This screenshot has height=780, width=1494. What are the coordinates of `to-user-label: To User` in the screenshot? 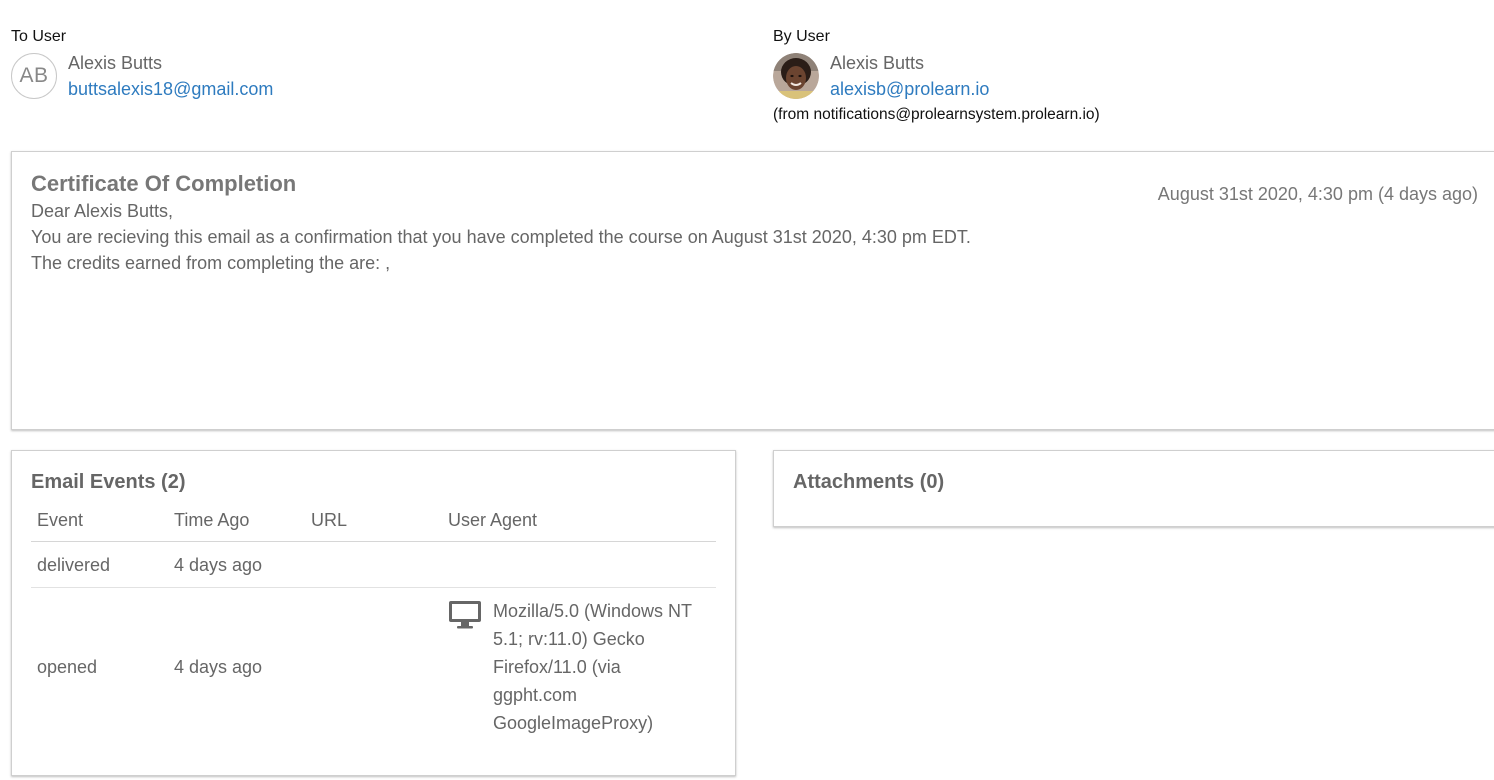 It's located at (39, 36).